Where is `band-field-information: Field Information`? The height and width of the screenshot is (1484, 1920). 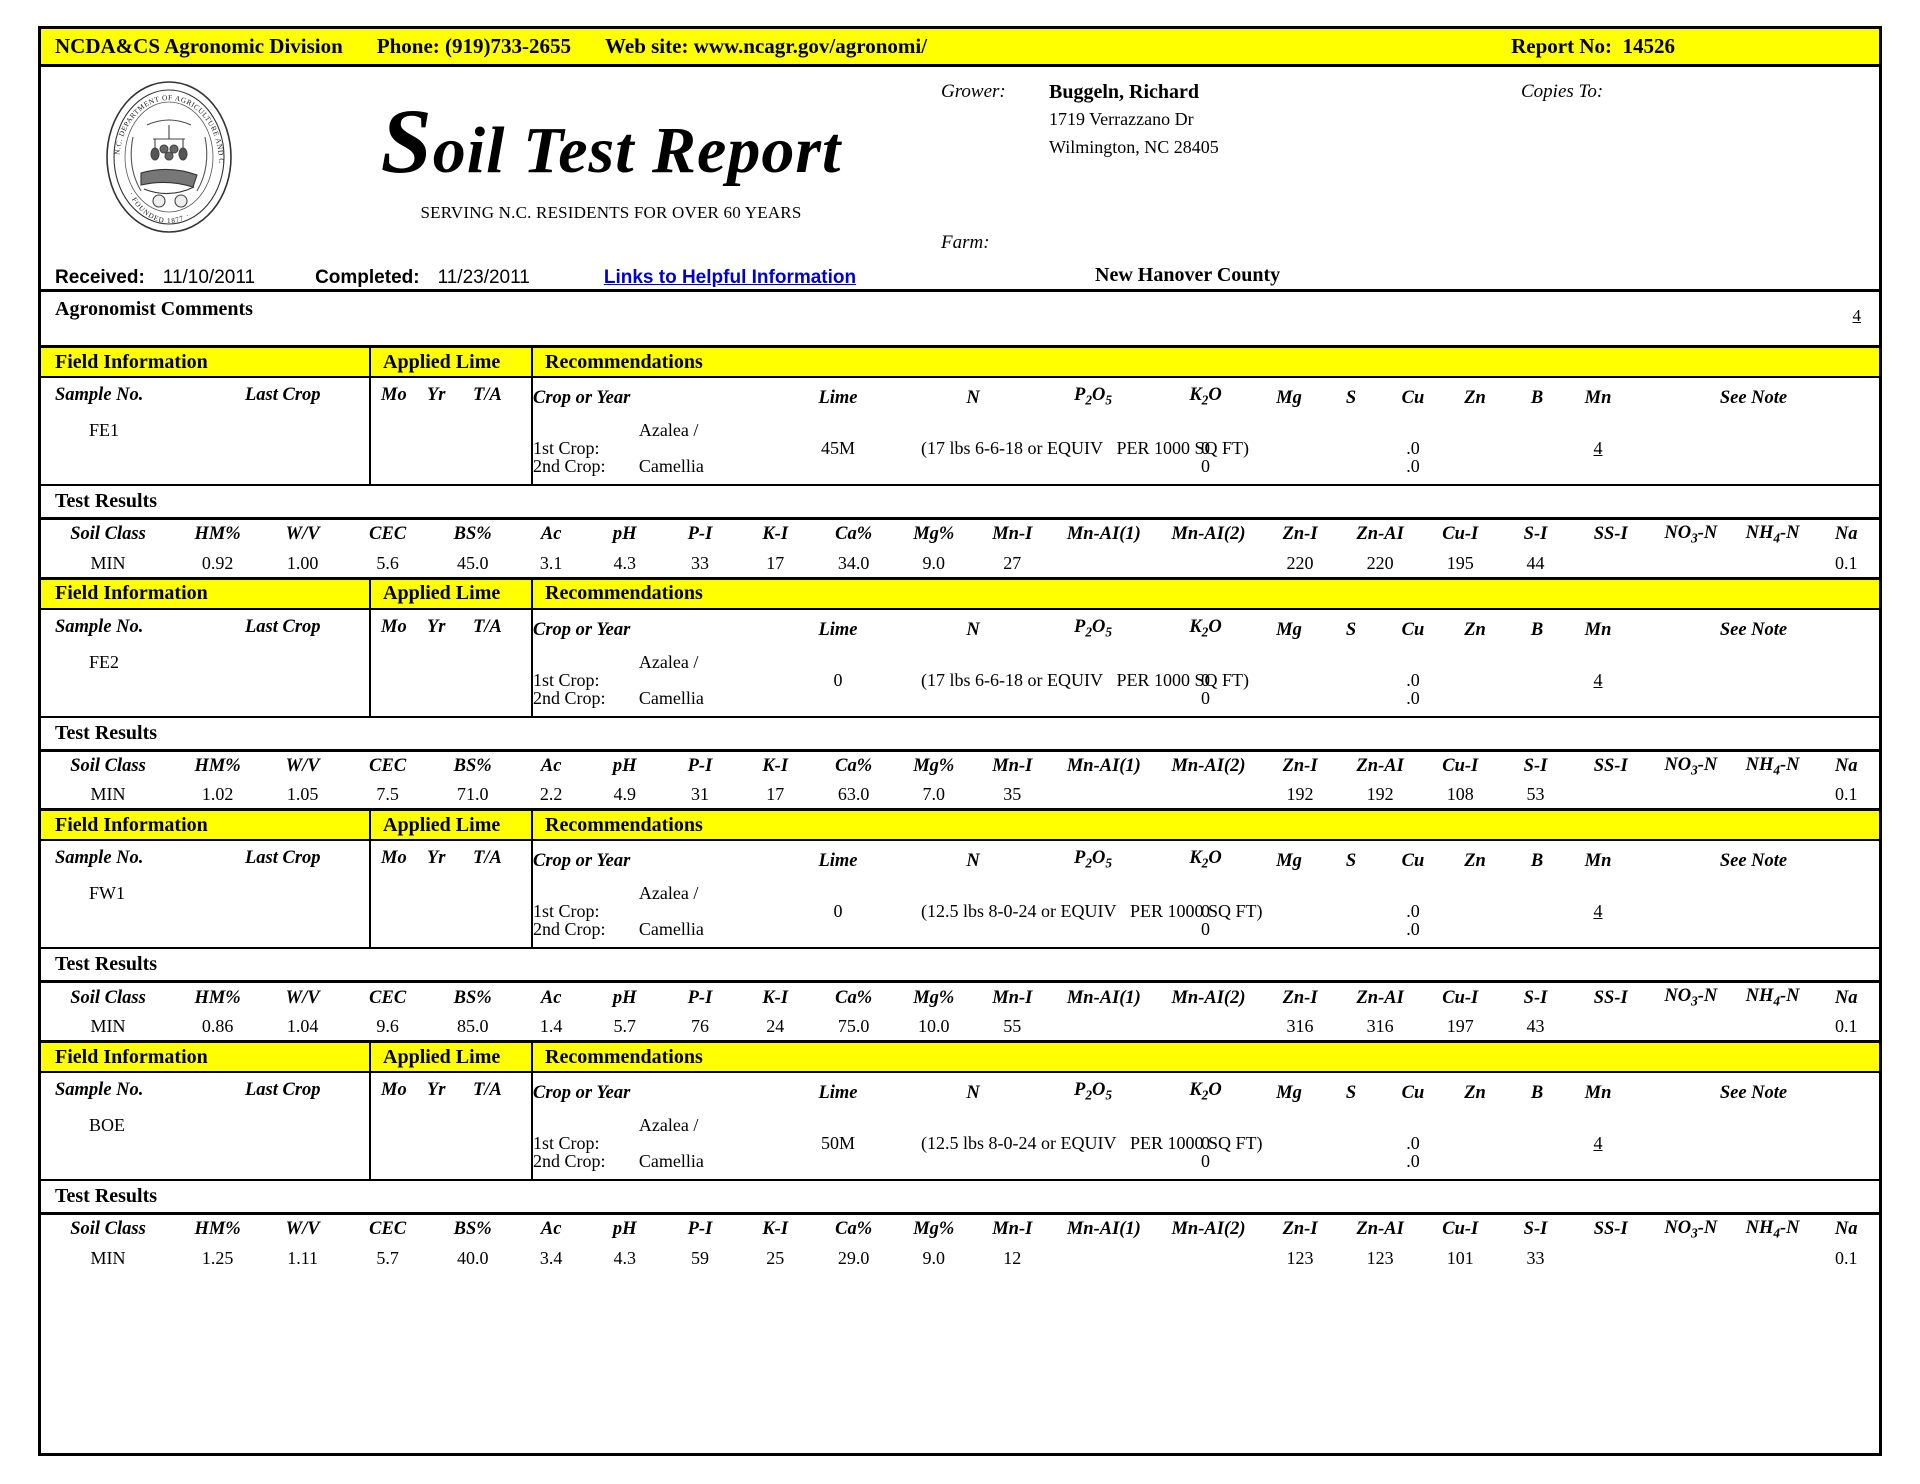 band-field-information: Field Information is located at coordinates (206, 825).